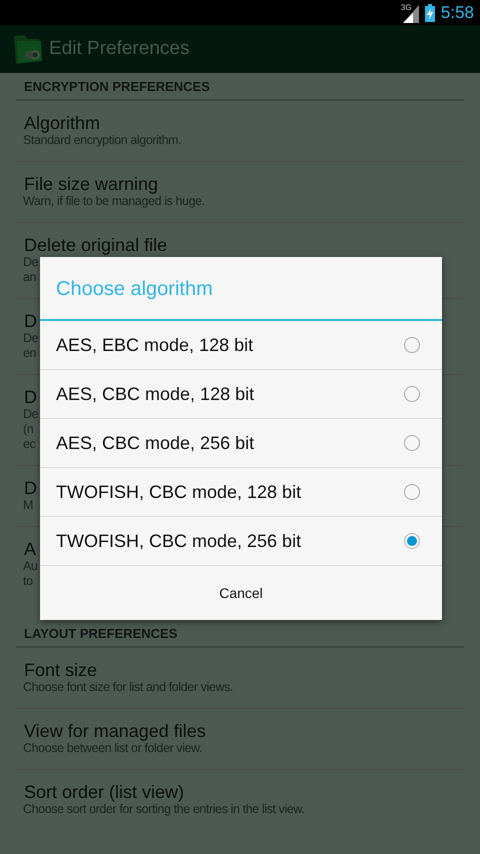  Describe the element at coordinates (115, 731) in the screenshot. I see `preference-title: View for managed files` at that location.